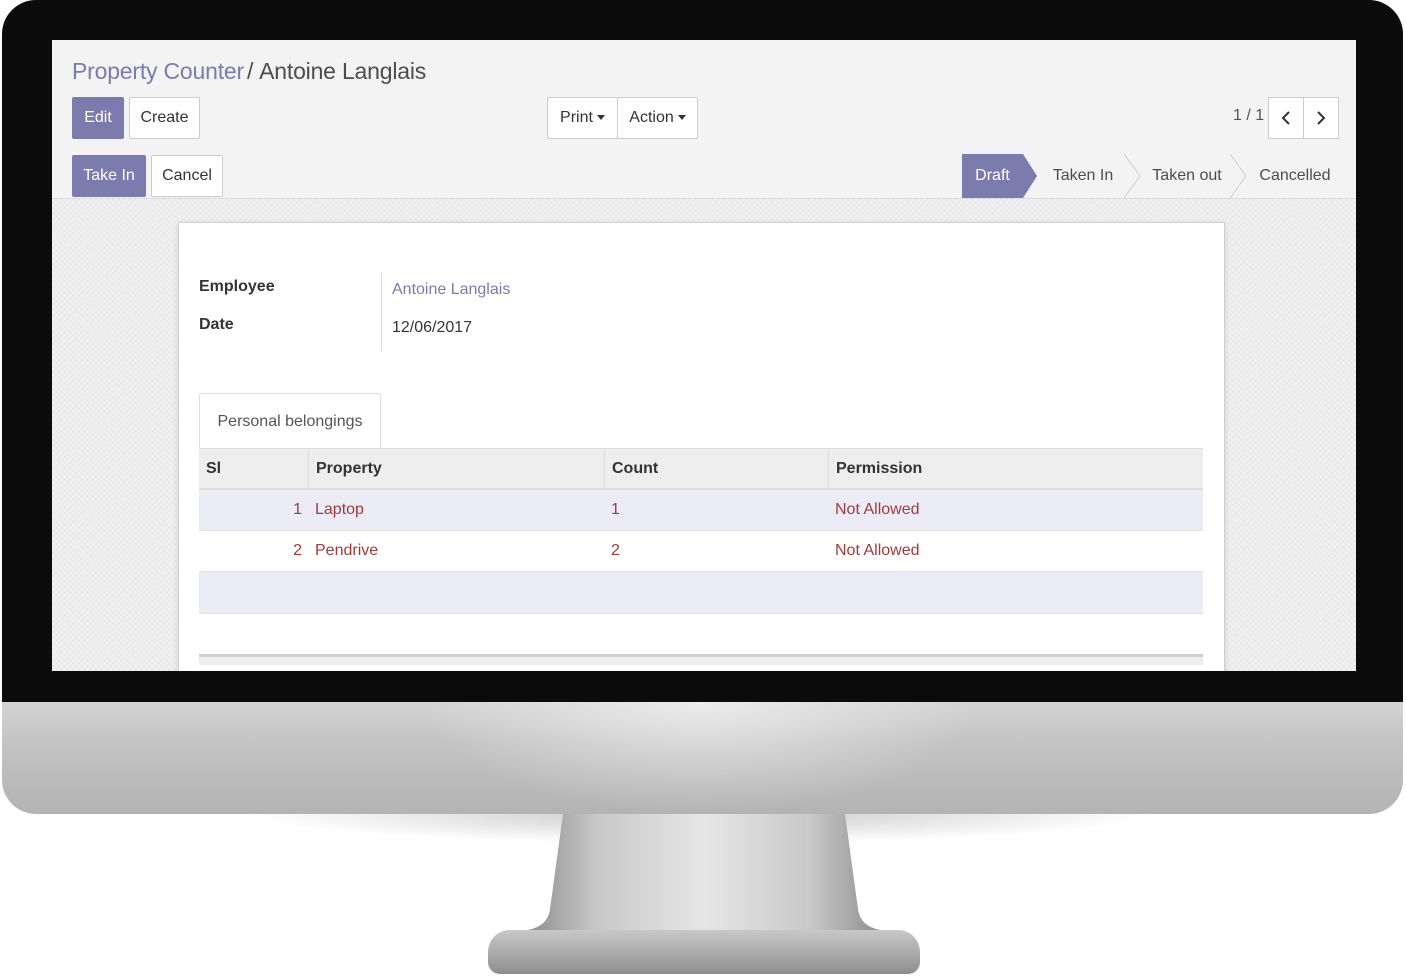 Image resolution: width=1406 pixels, height=978 pixels. Describe the element at coordinates (1016, 469) in the screenshot. I see `column-header-permission: Permission` at that location.